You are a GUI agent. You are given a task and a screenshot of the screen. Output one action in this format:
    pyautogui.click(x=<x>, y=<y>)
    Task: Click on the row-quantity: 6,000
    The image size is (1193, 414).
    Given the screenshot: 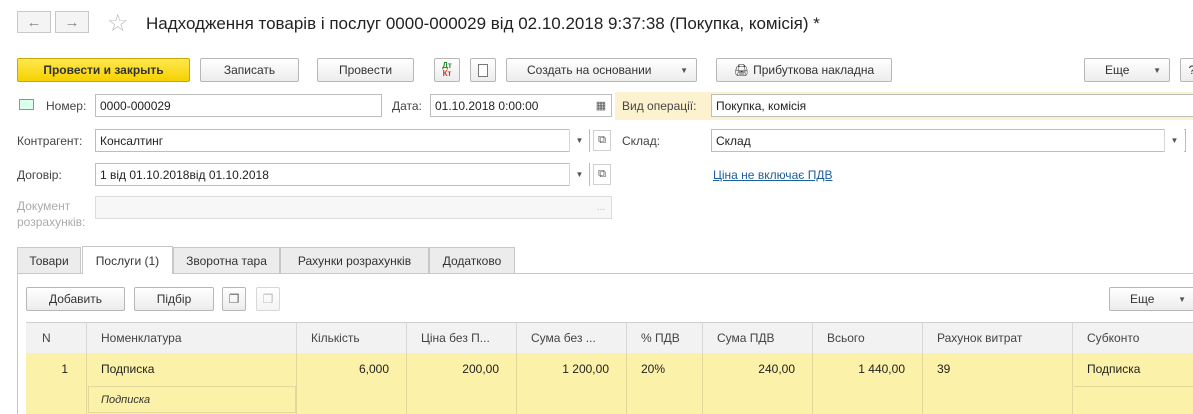 What is the action you would take?
    pyautogui.click(x=352, y=369)
    